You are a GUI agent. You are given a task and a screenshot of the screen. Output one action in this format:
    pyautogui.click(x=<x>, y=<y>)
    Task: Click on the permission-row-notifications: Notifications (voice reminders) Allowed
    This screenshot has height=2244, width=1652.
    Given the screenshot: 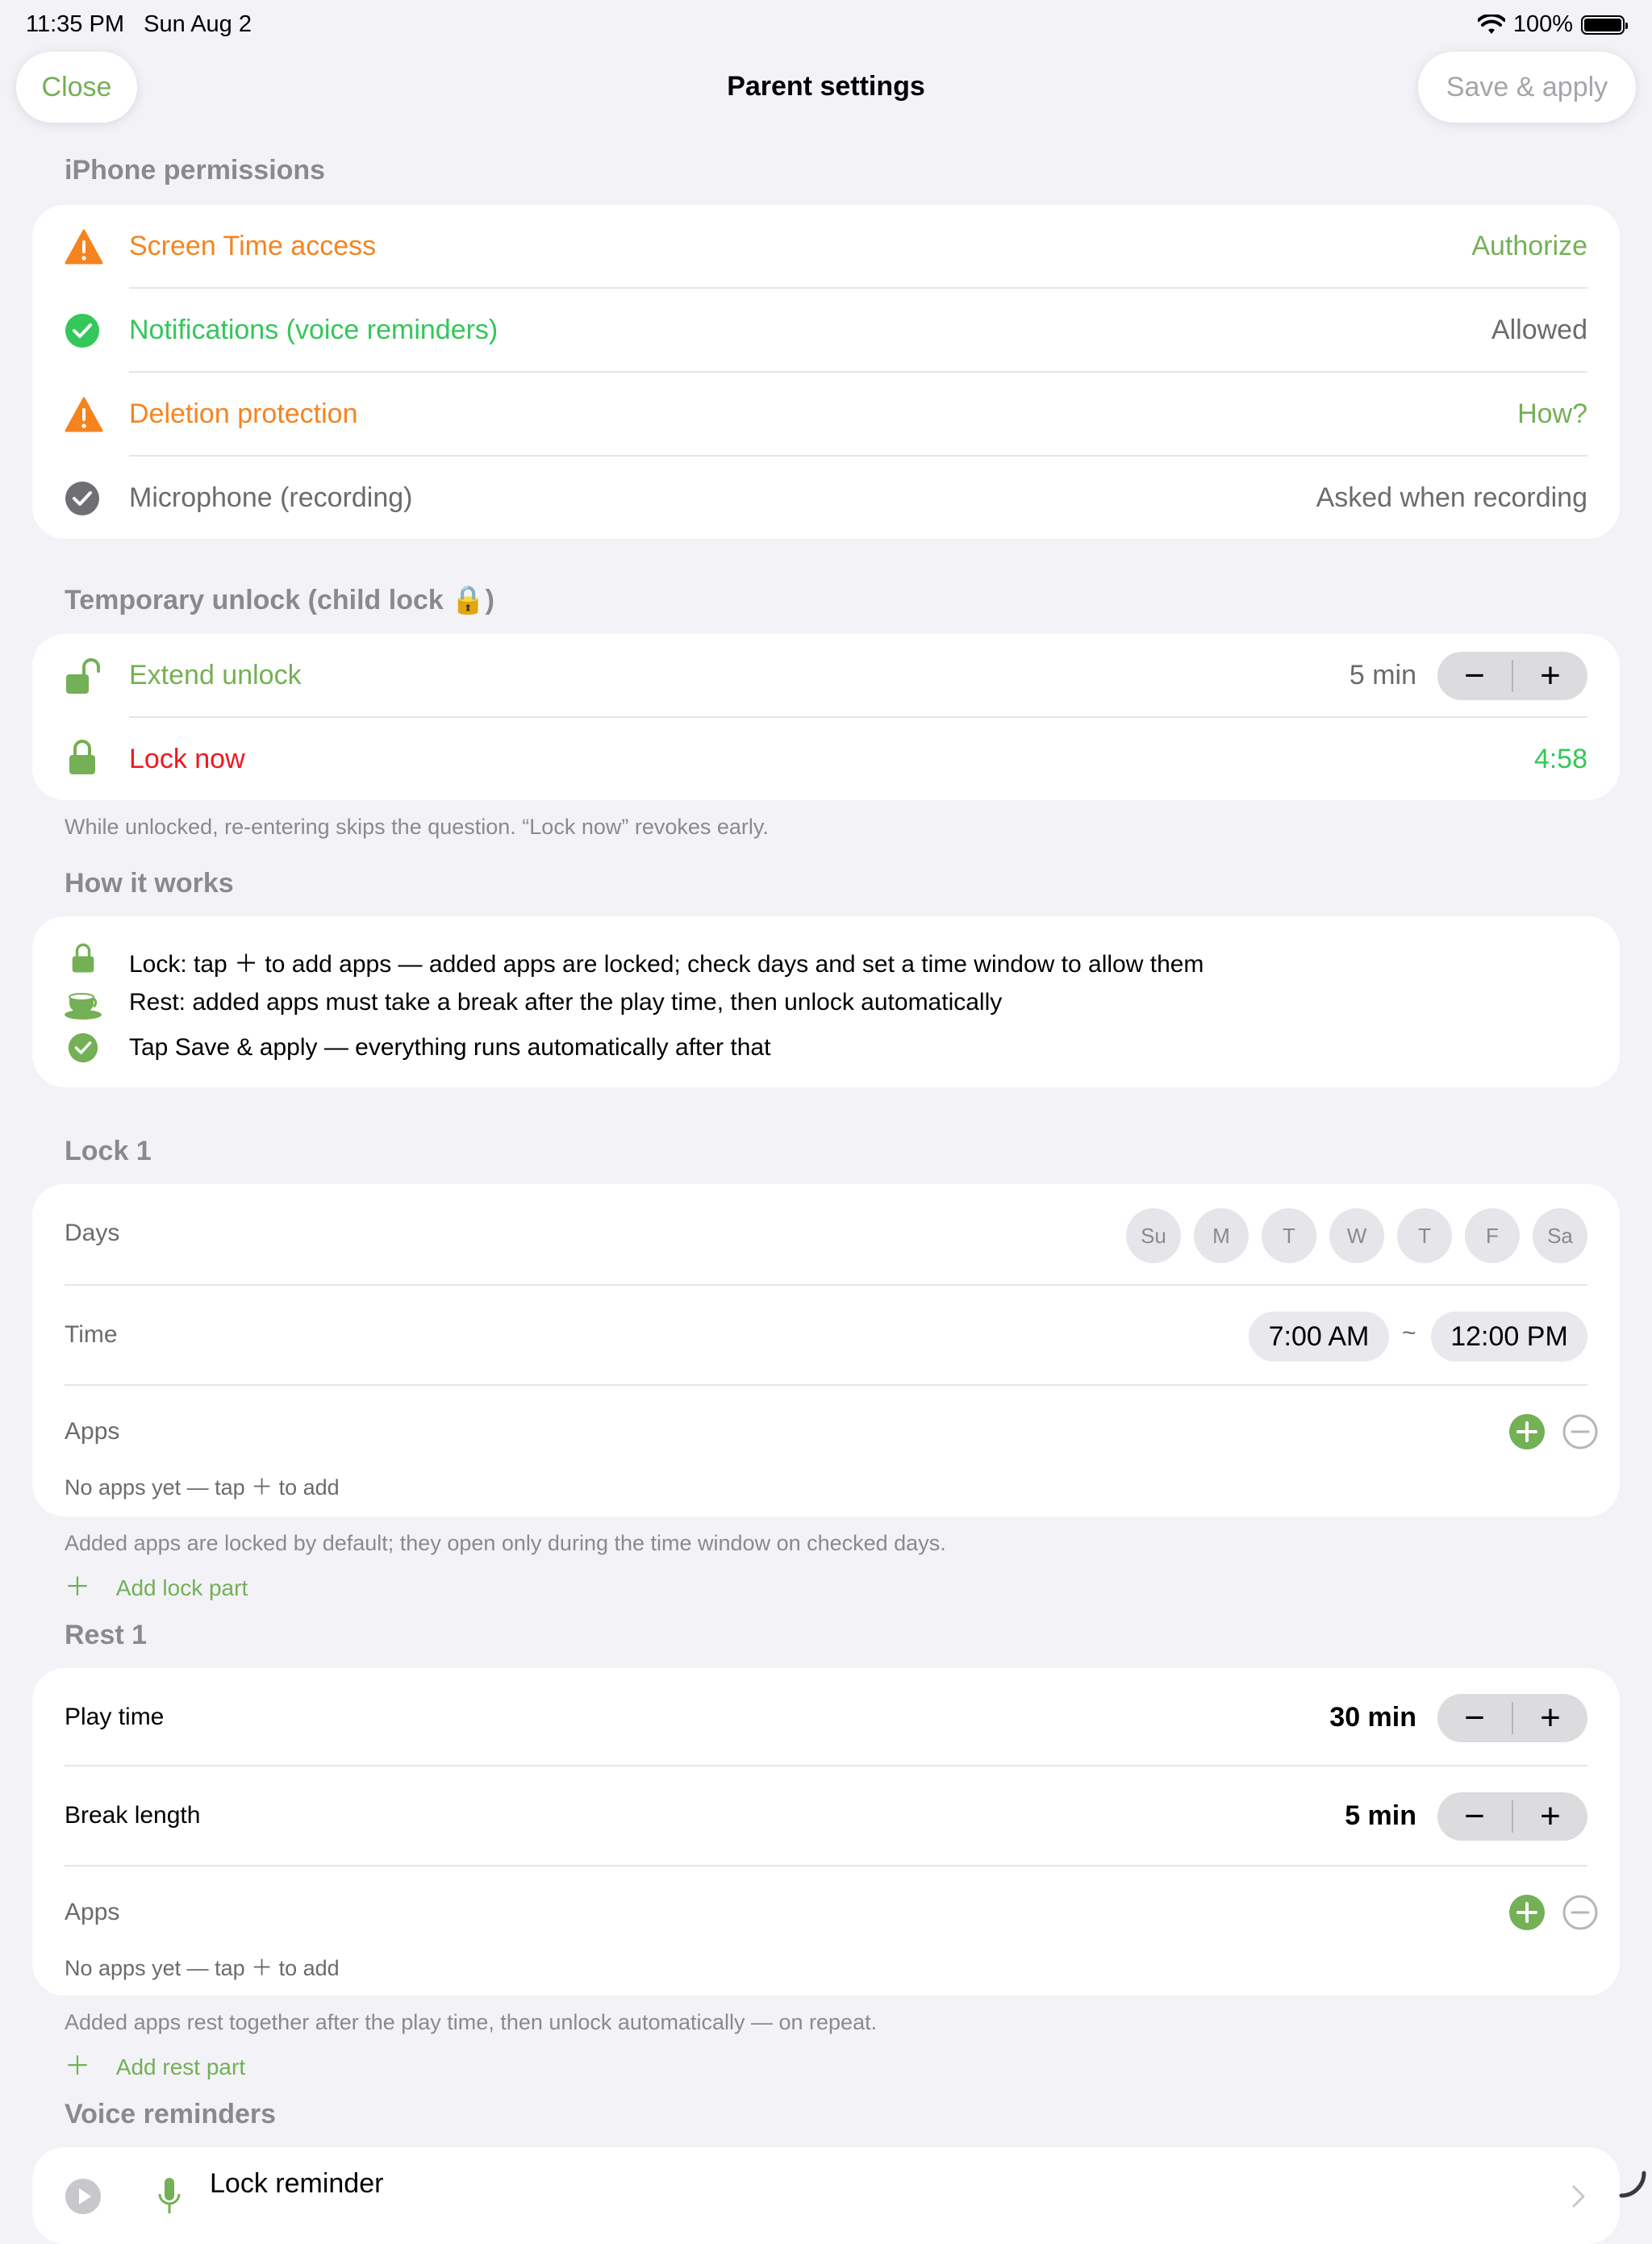 What is the action you would take?
    pyautogui.click(x=826, y=331)
    